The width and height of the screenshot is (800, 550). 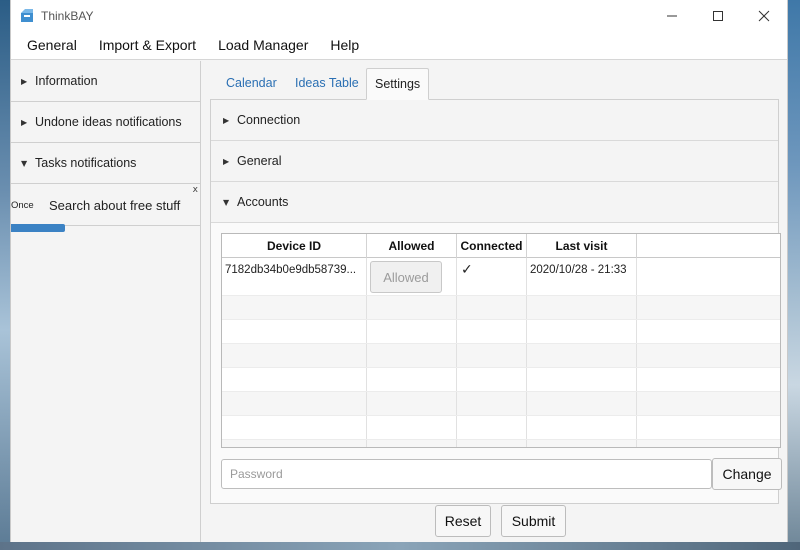 What do you see at coordinates (708, 246) in the screenshot?
I see `column-header-empty` at bounding box center [708, 246].